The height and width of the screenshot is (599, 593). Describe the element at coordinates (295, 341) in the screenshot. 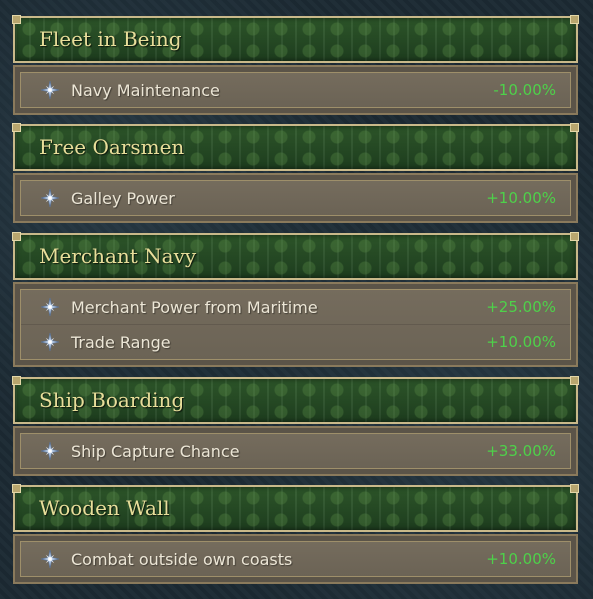

I see `modifier-row: Trade Range +10.00%` at that location.